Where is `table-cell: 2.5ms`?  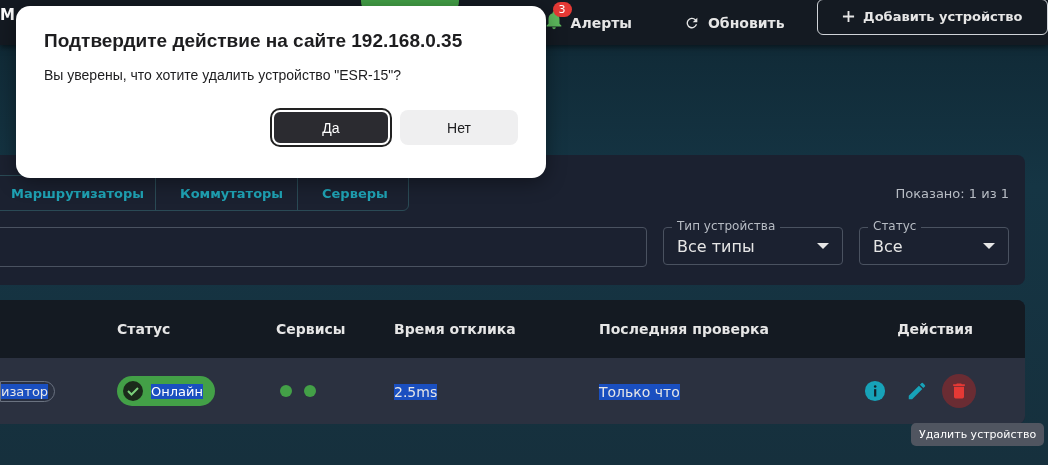 table-cell: 2.5ms is located at coordinates (416, 391).